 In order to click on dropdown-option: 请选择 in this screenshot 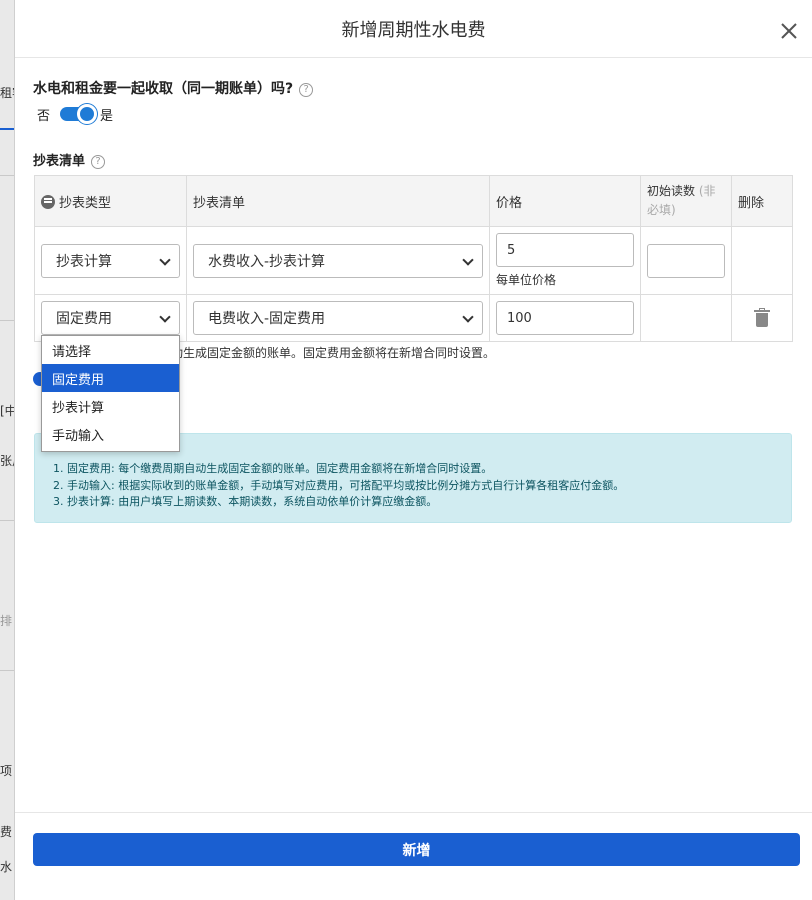, I will do `click(110, 350)`.